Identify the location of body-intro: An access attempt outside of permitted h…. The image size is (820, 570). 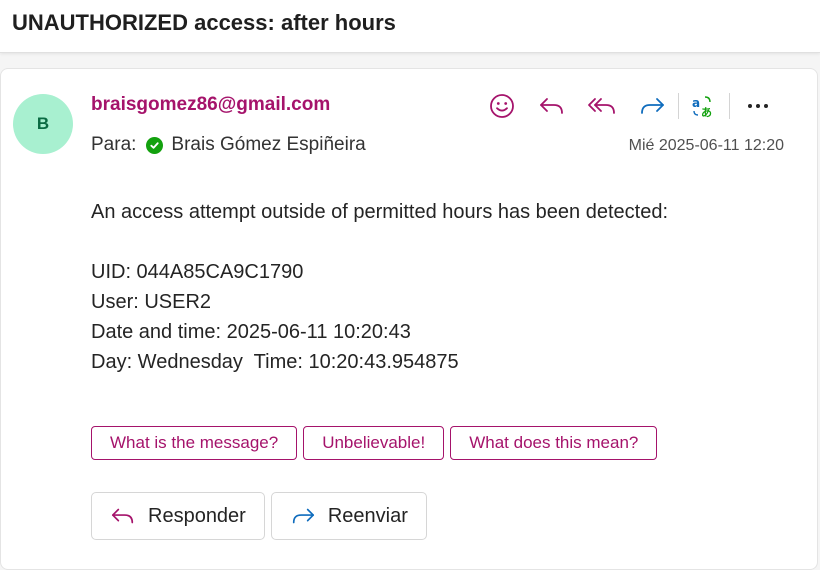
(380, 212).